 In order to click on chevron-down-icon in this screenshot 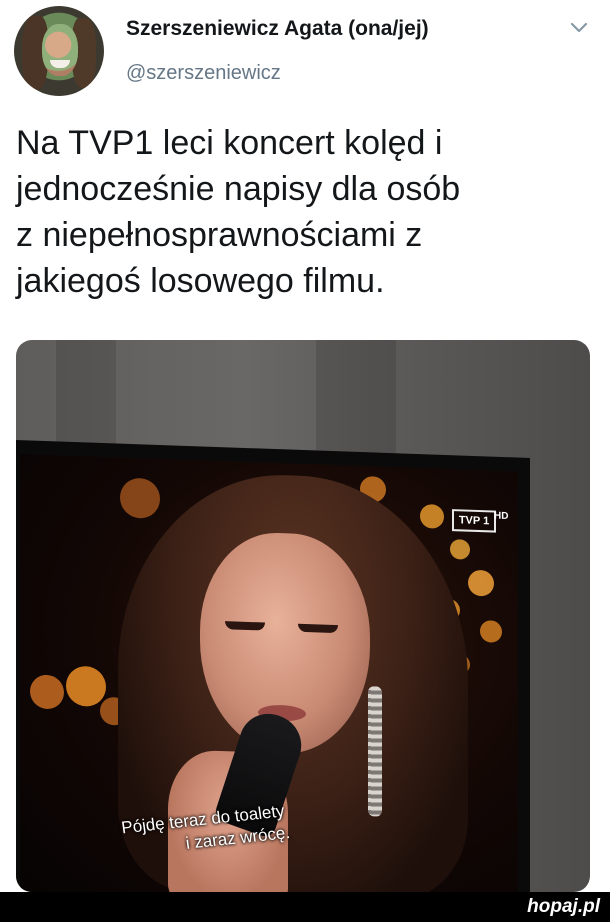, I will do `click(579, 27)`.